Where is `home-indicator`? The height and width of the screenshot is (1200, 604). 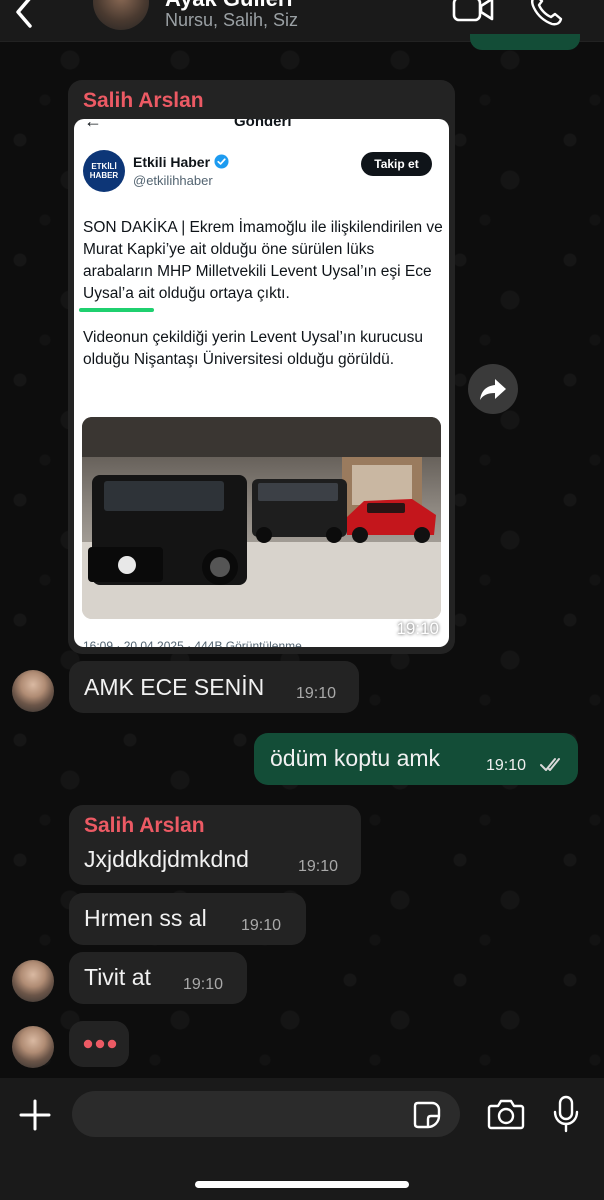 home-indicator is located at coordinates (302, 1184).